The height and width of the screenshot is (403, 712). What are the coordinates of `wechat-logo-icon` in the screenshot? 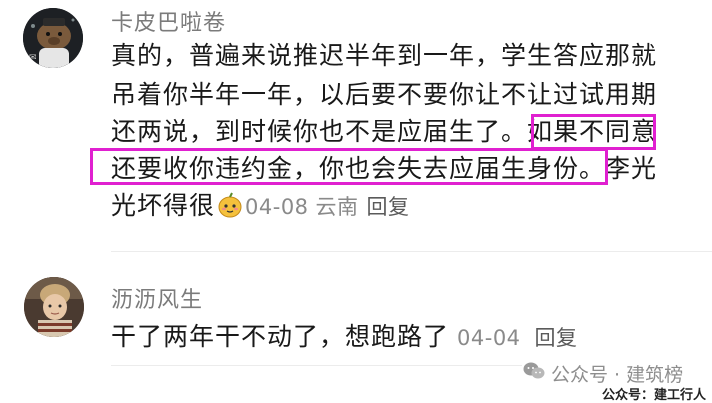 It's located at (534, 373).